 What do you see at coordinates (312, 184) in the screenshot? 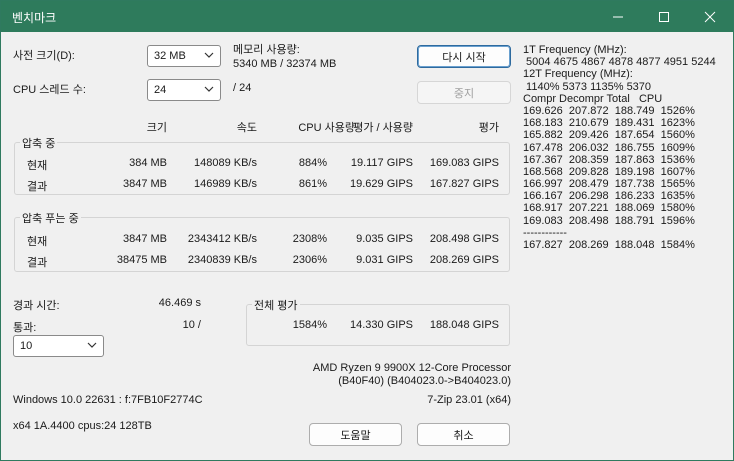
I see `cell-cpu: 861%` at bounding box center [312, 184].